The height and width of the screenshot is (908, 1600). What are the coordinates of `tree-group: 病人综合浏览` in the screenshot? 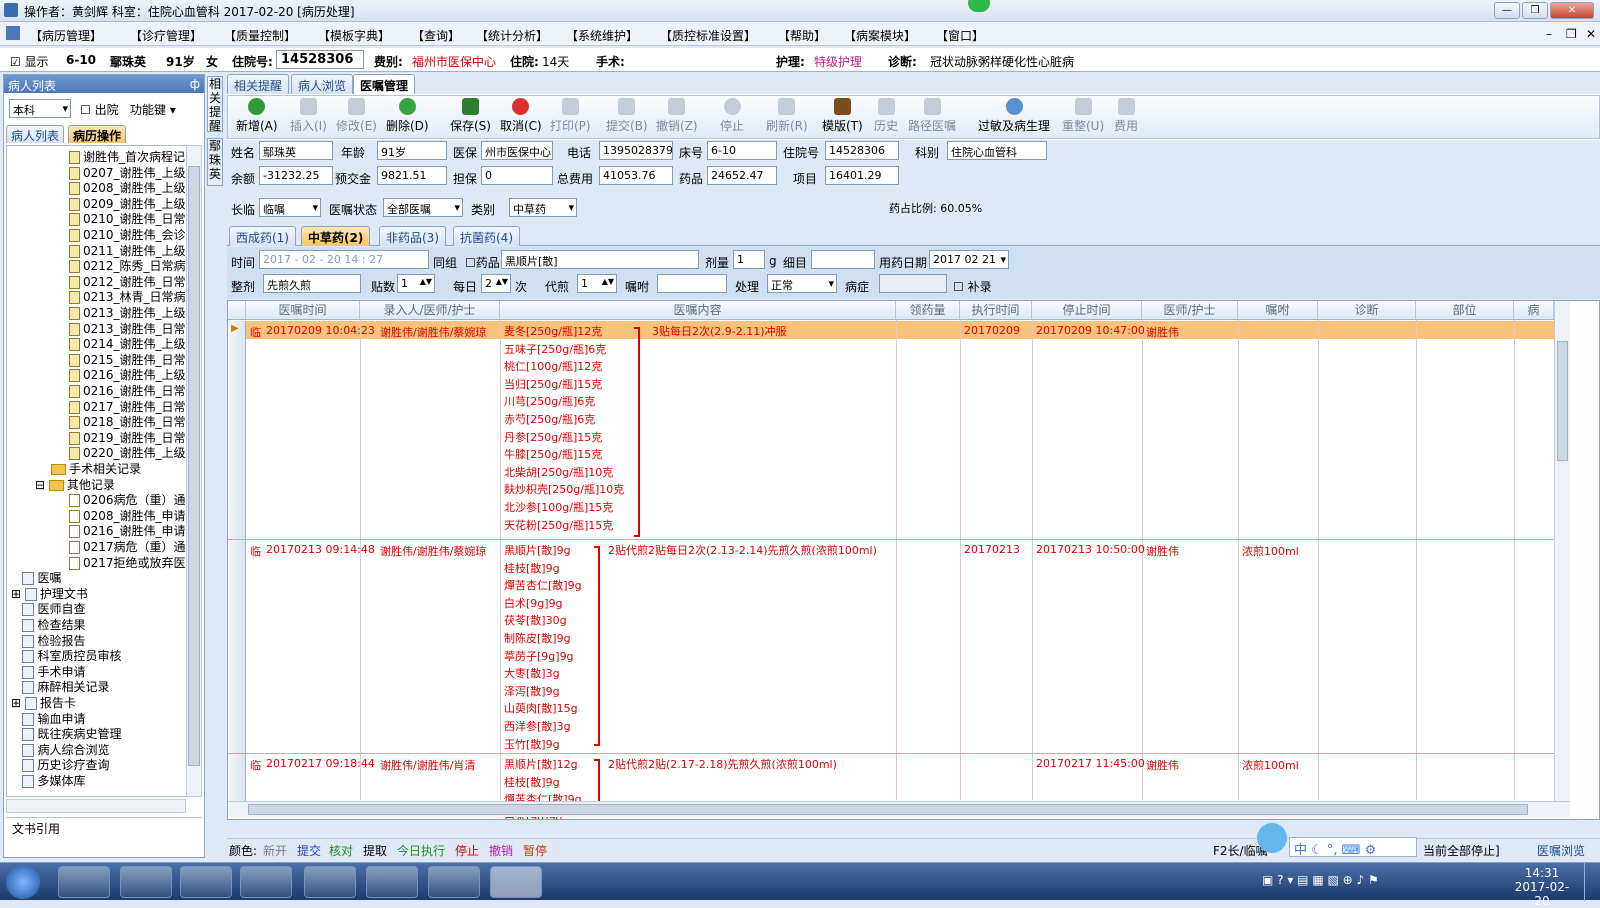 It's located at (60, 749).